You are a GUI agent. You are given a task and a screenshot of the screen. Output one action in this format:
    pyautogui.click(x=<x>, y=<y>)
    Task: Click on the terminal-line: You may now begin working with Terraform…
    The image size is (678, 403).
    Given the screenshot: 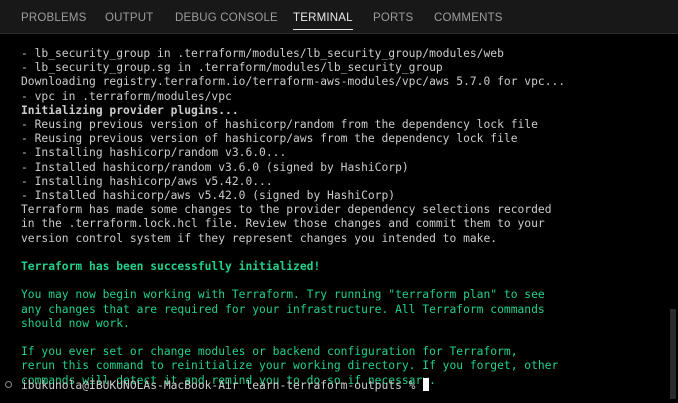 What is the action you would take?
    pyautogui.click(x=283, y=295)
    